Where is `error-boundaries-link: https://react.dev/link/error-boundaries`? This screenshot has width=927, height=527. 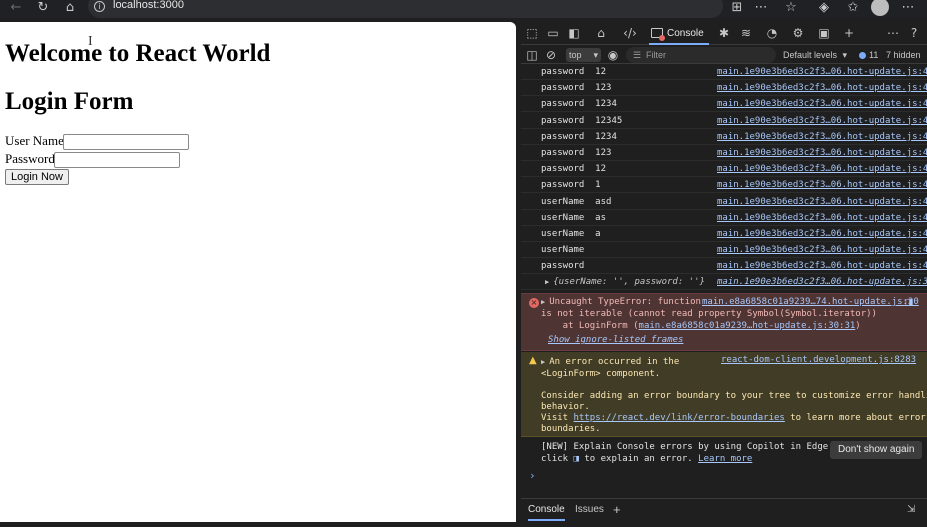
error-boundaries-link: https://react.dev/link/error-boundaries is located at coordinates (679, 418).